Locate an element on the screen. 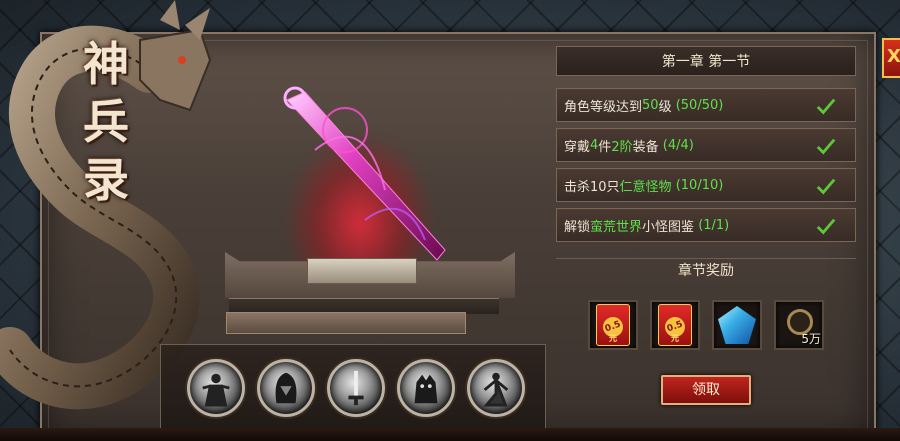 Image resolution: width=900 pixels, height=441 pixels. task-text: 小怪图鉴 is located at coordinates (668, 227).